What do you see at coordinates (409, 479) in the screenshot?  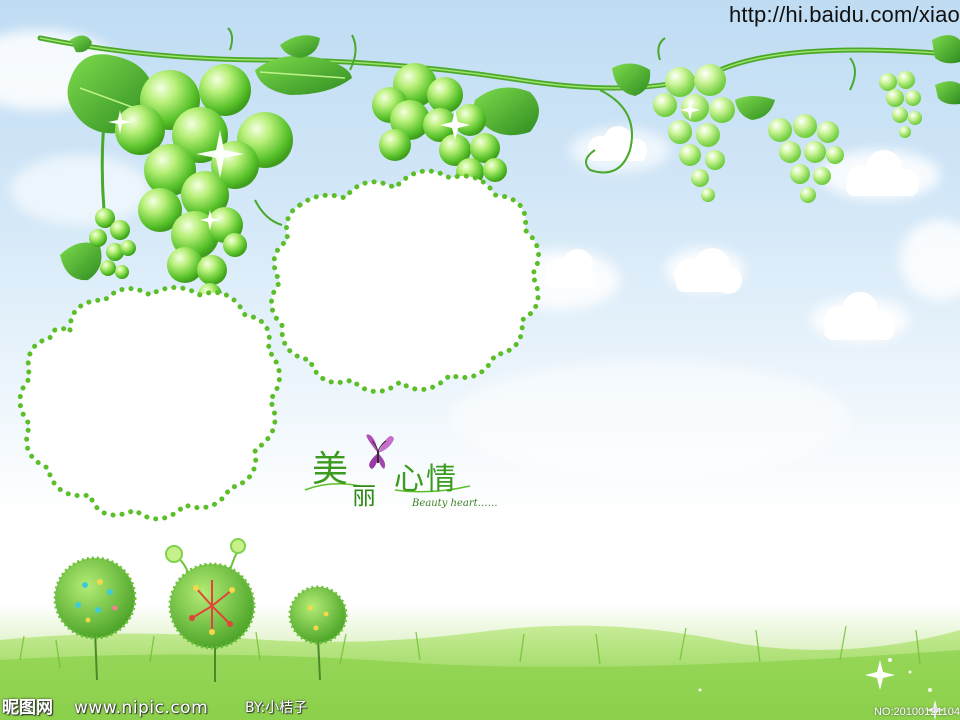 I see `title-char-3: 心` at bounding box center [409, 479].